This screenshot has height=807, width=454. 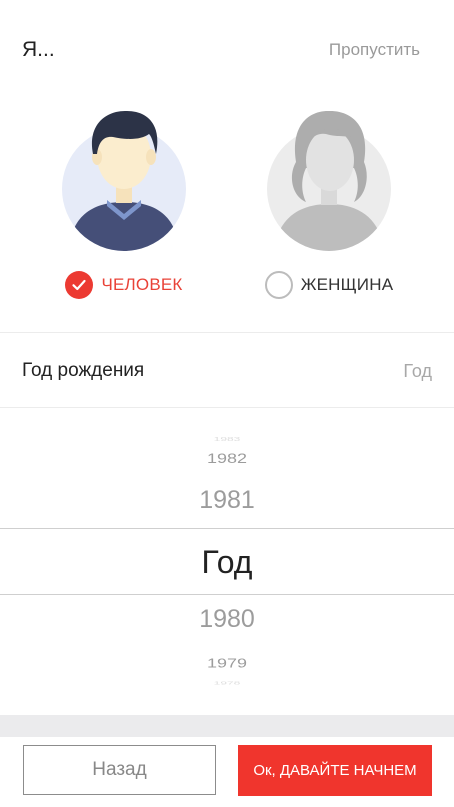 I want to click on male-avatar-icon, so click(x=124, y=180).